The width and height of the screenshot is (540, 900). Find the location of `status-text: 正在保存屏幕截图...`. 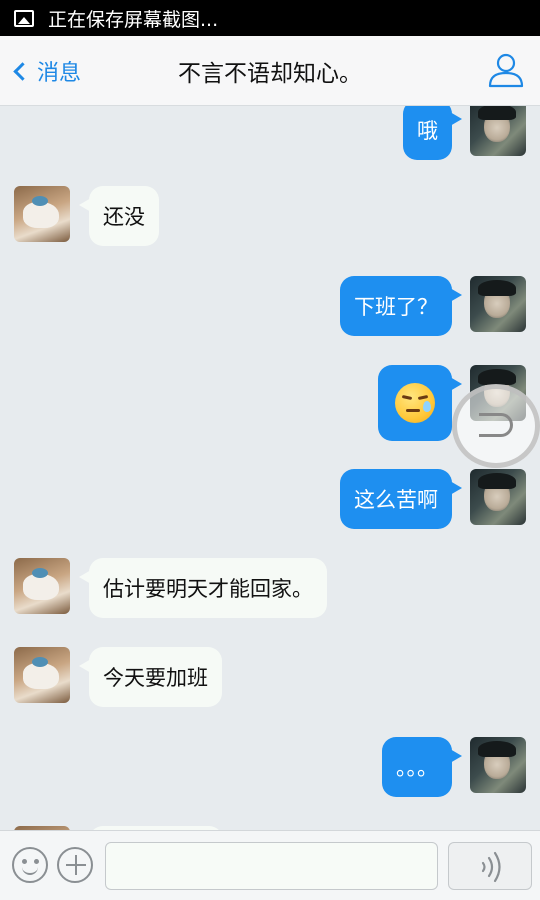

status-text: 正在保存屏幕截图... is located at coordinates (133, 19).